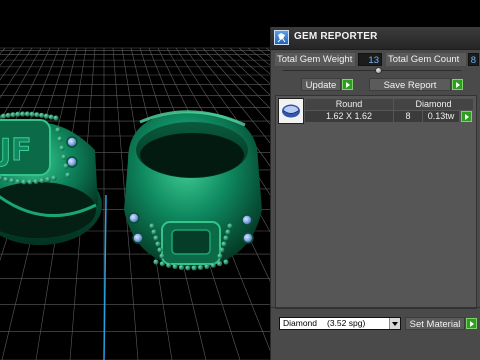  I want to click on material-dropdown: Diamond (3.52 spg), so click(340, 323).